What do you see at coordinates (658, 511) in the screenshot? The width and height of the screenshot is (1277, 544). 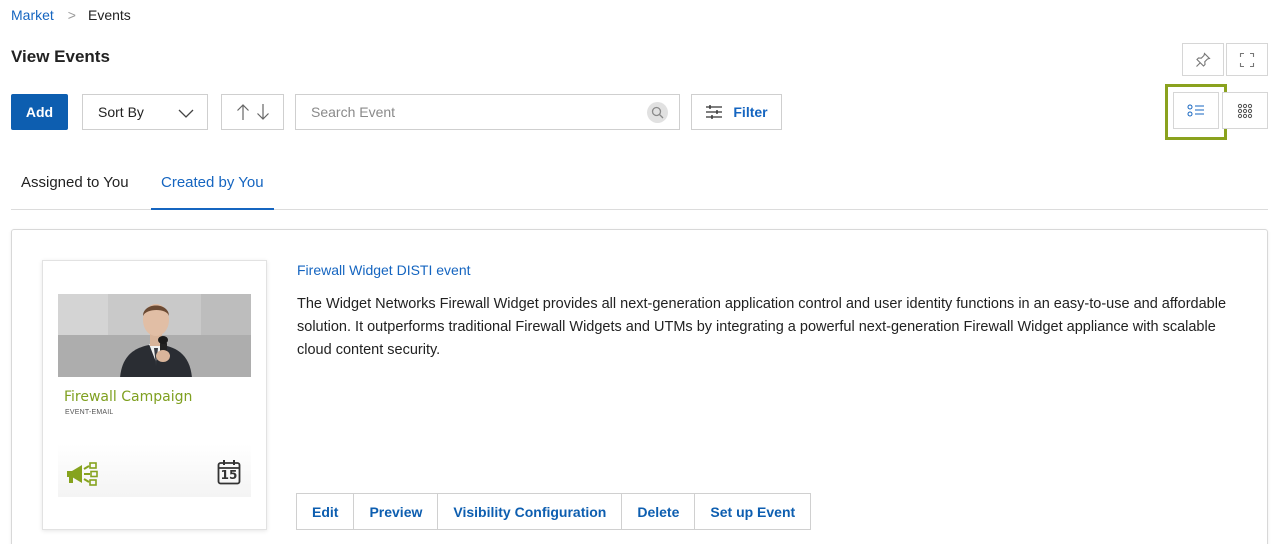 I see `delete-button: Delete` at bounding box center [658, 511].